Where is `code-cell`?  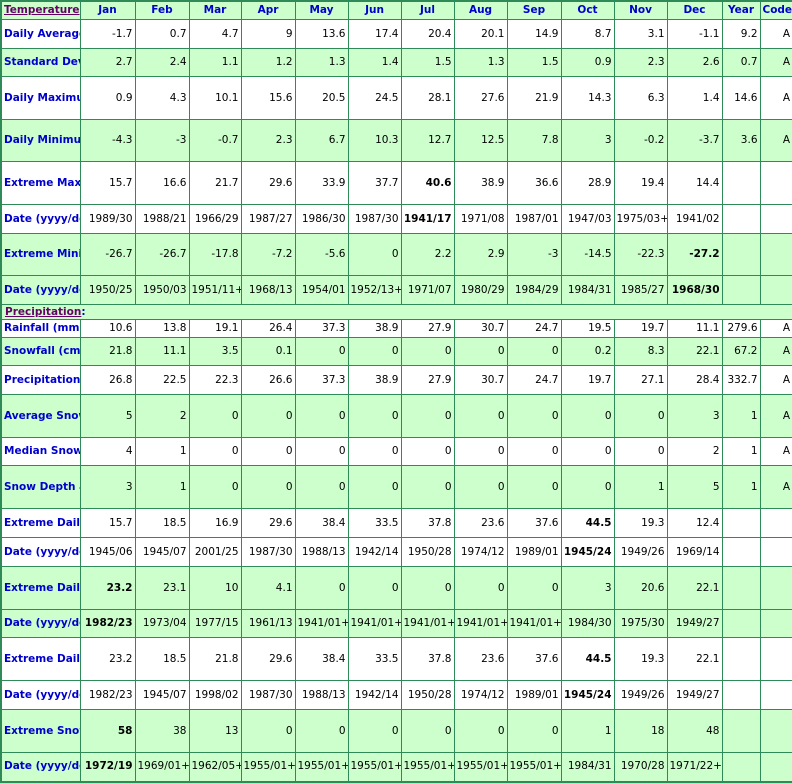
code-cell is located at coordinates (776, 552).